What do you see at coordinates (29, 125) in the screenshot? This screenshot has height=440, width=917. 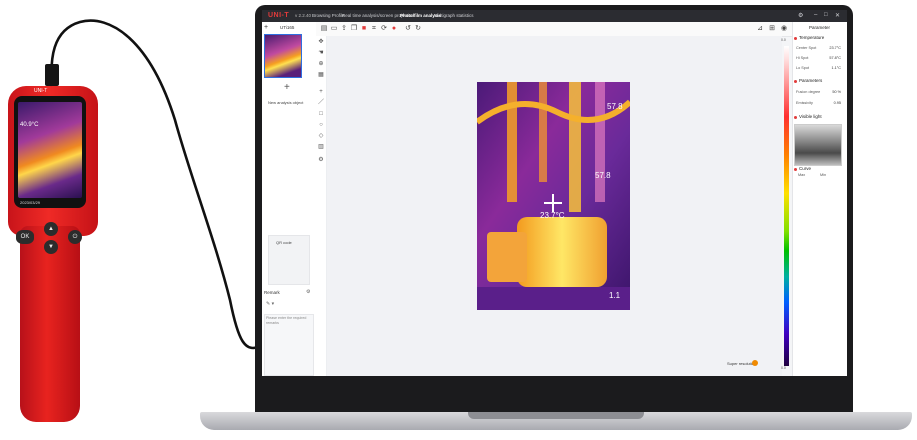 I see `camera-temperature: 40.9°C` at bounding box center [29, 125].